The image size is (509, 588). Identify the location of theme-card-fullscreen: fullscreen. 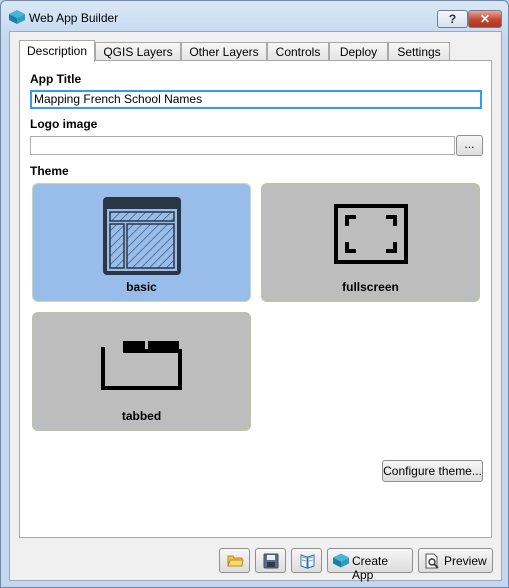
(370, 242).